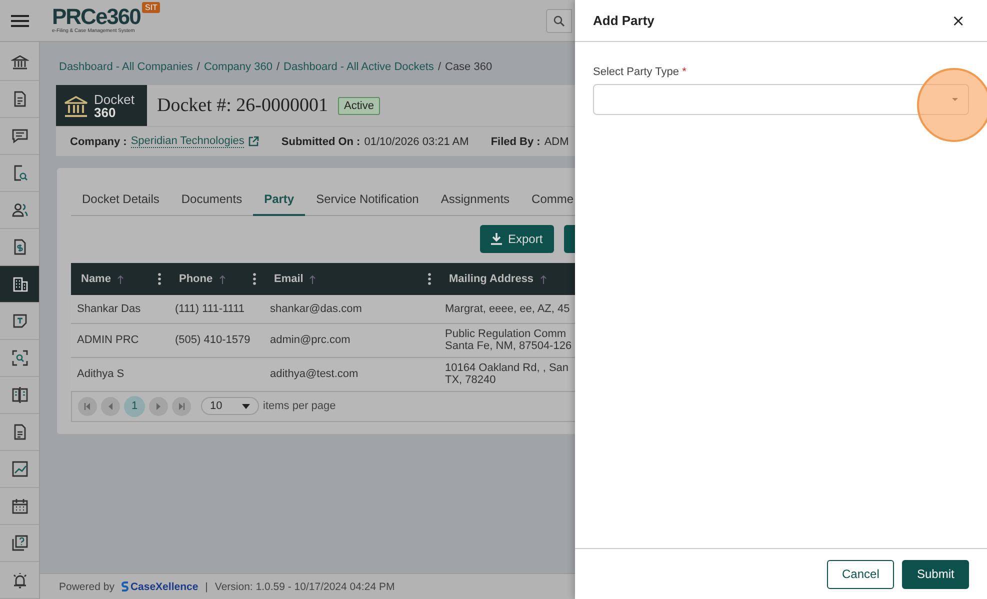  I want to click on breadcrumb-link: Dashboard - All Companies, so click(126, 73).